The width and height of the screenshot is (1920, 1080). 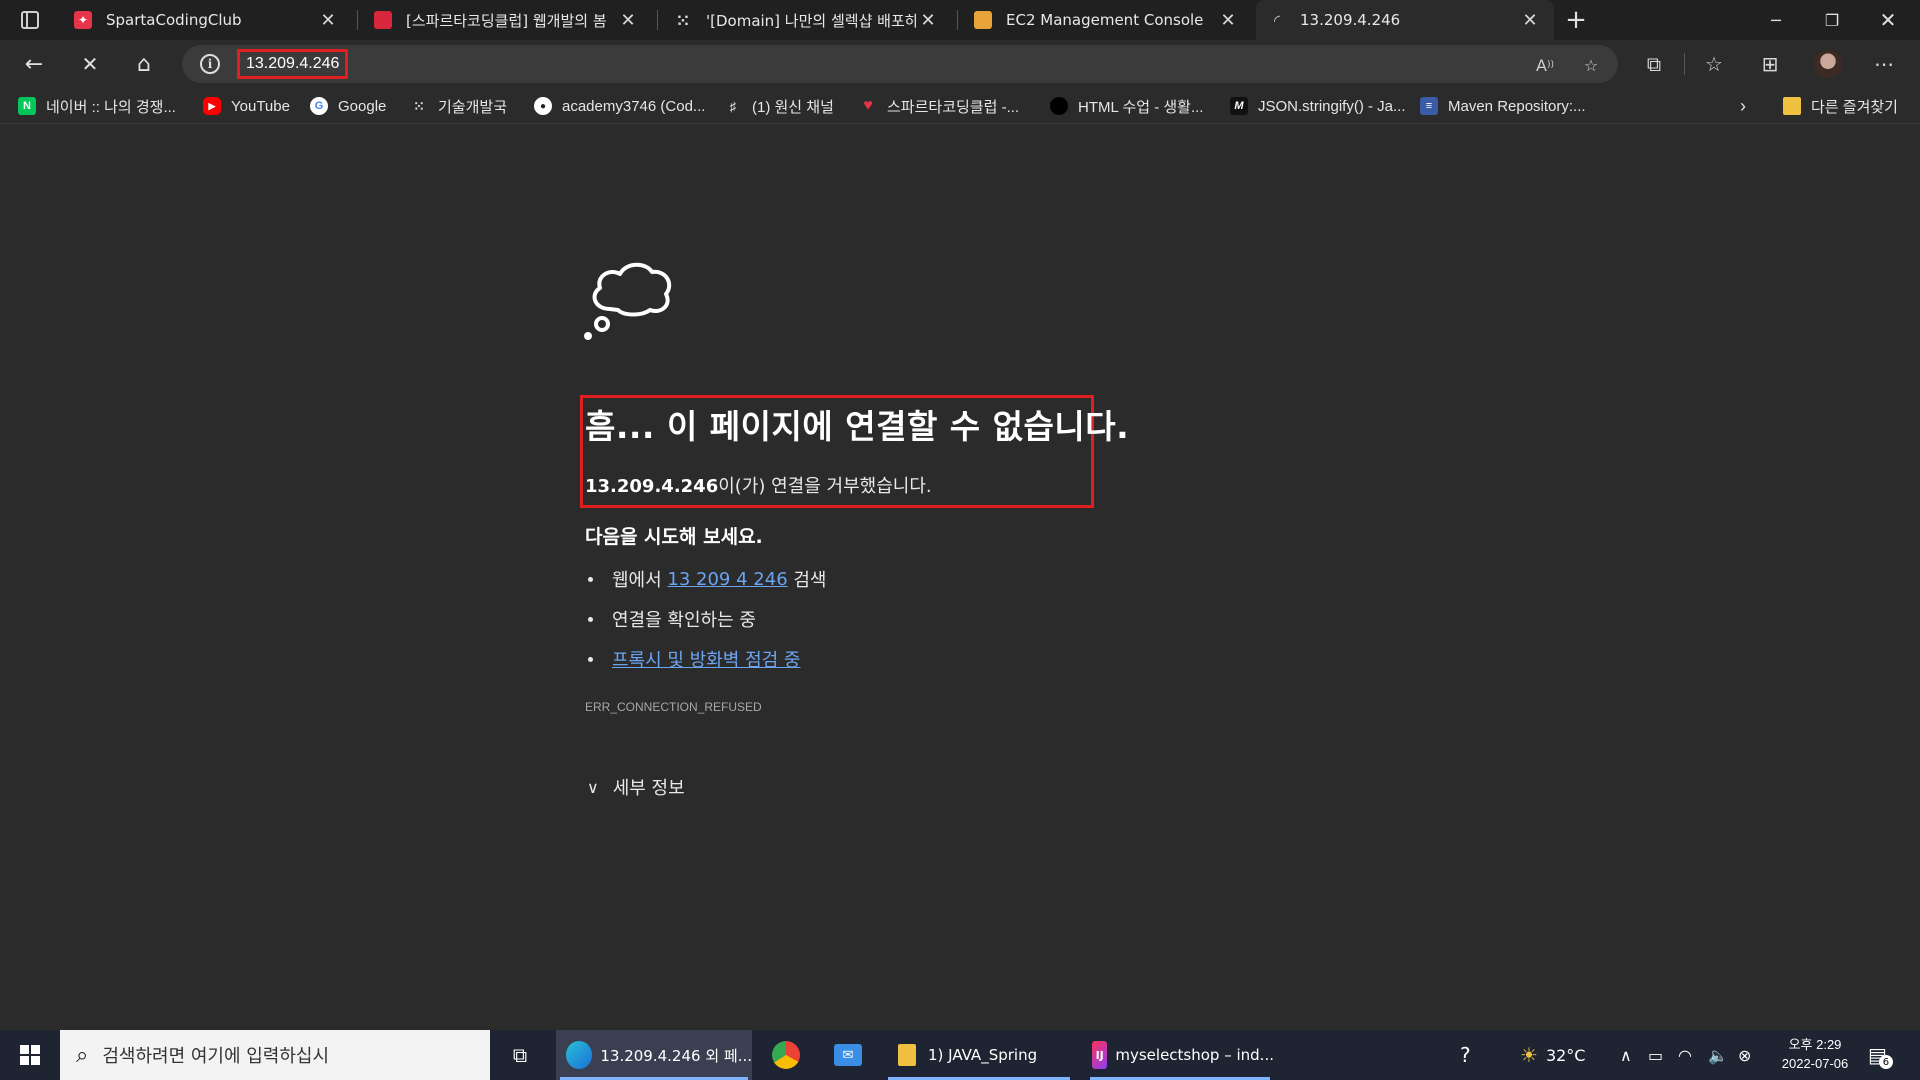 I want to click on tab-domain: ⁙ '[Domain] 나만의 셀렉샵 배포하 ✕, so click(x=807, y=20).